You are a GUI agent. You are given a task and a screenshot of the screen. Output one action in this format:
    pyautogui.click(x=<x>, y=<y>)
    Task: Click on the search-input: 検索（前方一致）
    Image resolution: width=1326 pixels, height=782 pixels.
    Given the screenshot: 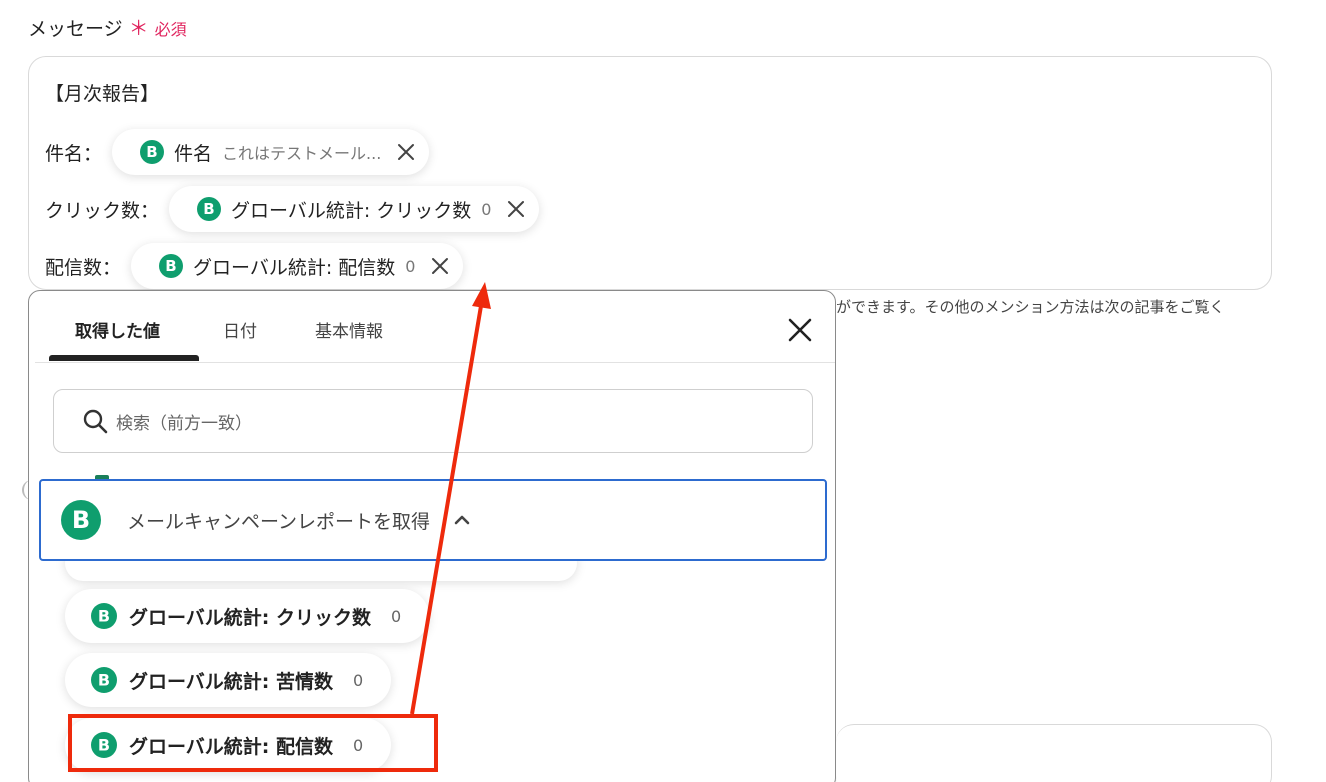 What is the action you would take?
    pyautogui.click(x=433, y=421)
    